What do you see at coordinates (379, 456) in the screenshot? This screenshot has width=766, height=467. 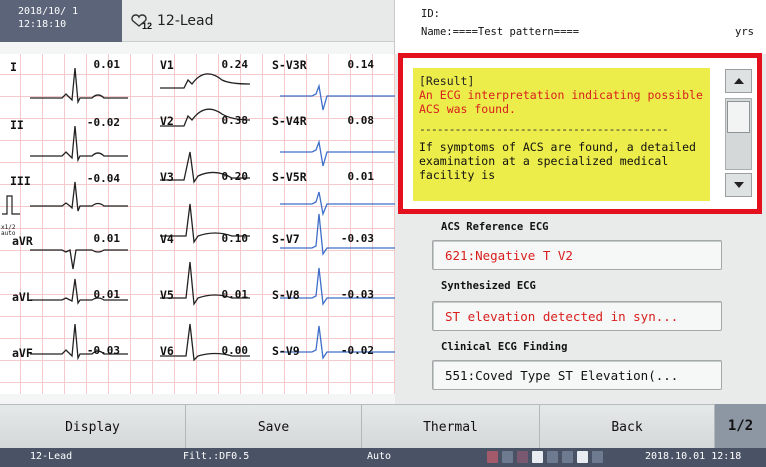 I see `status-auto: Auto` at bounding box center [379, 456].